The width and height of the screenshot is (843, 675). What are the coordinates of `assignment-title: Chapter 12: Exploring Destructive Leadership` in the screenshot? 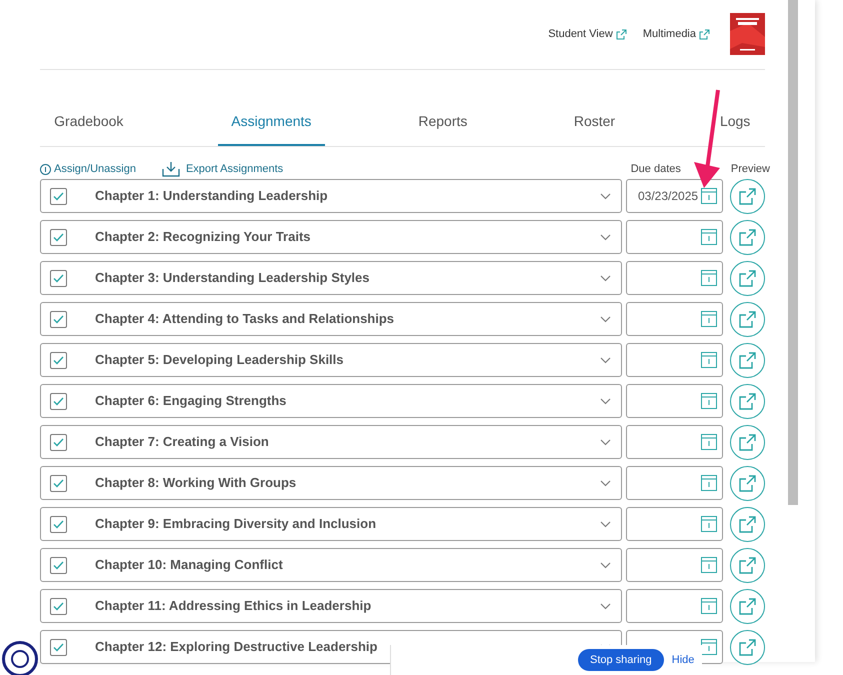 It's located at (236, 647).